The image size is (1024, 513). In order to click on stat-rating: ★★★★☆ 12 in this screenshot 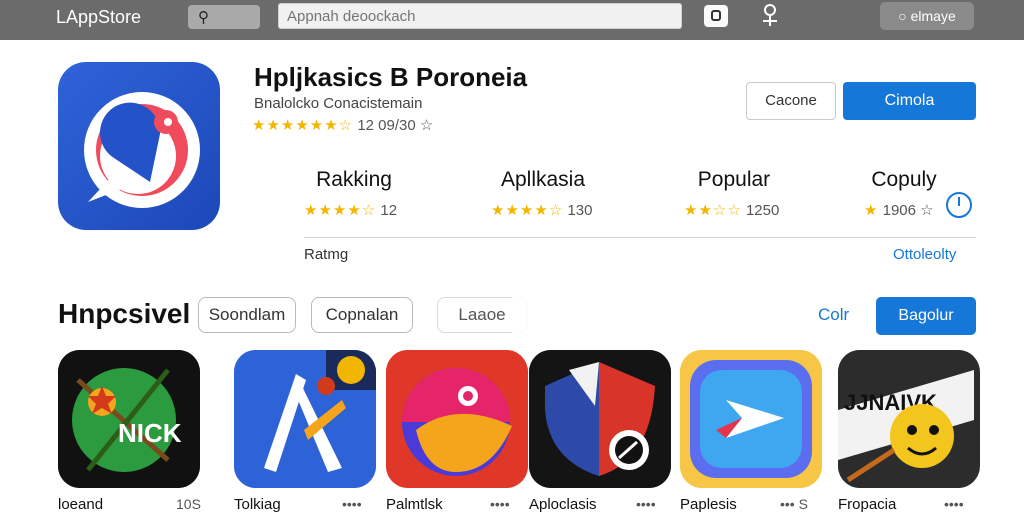, I will do `click(350, 210)`.